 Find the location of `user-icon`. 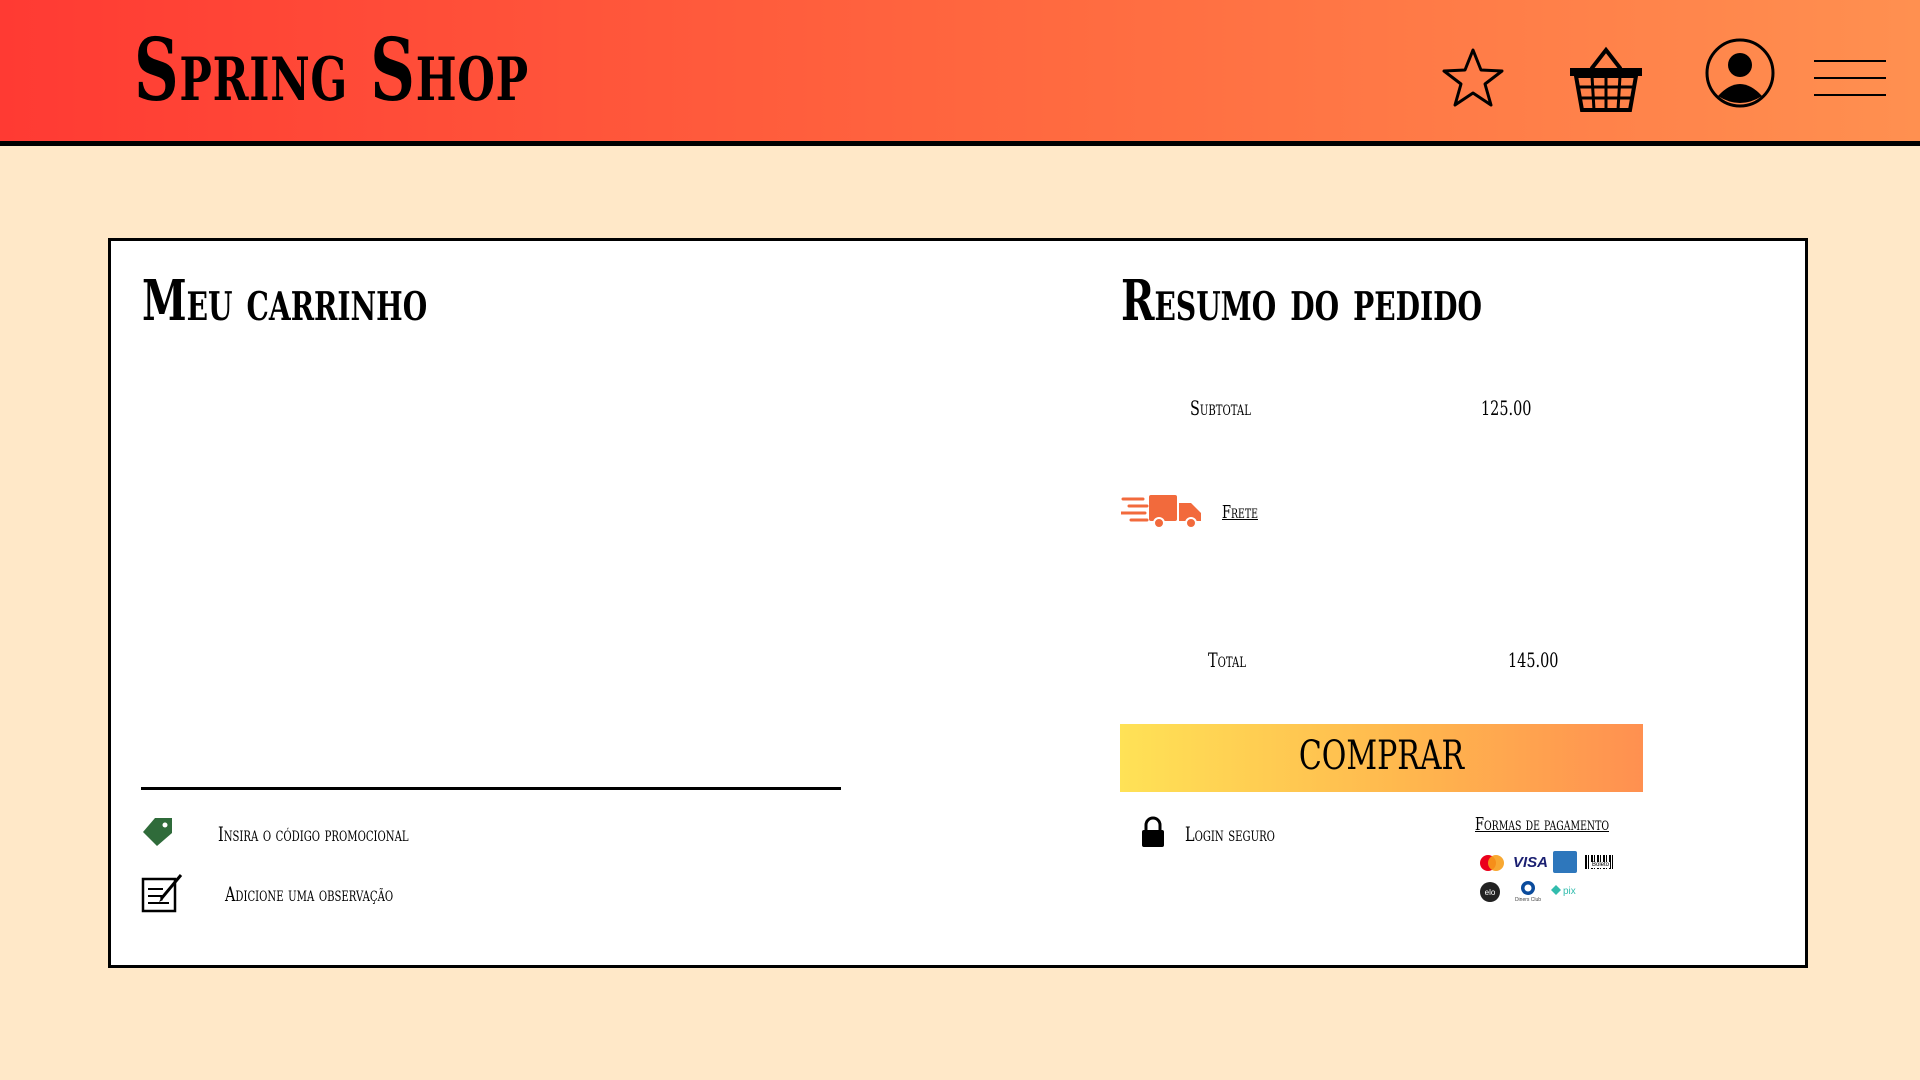

user-icon is located at coordinates (1740, 73).